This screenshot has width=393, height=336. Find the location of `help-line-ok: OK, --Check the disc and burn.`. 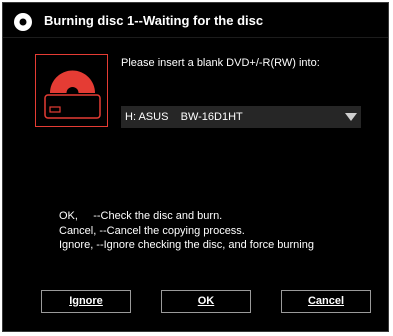

help-line-ok: OK, --Check the disc and burn. is located at coordinates (141, 216).